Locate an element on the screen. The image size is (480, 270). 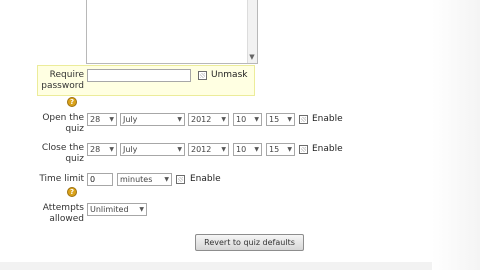
time-unit-select: minutes ▼ is located at coordinates (144, 179).